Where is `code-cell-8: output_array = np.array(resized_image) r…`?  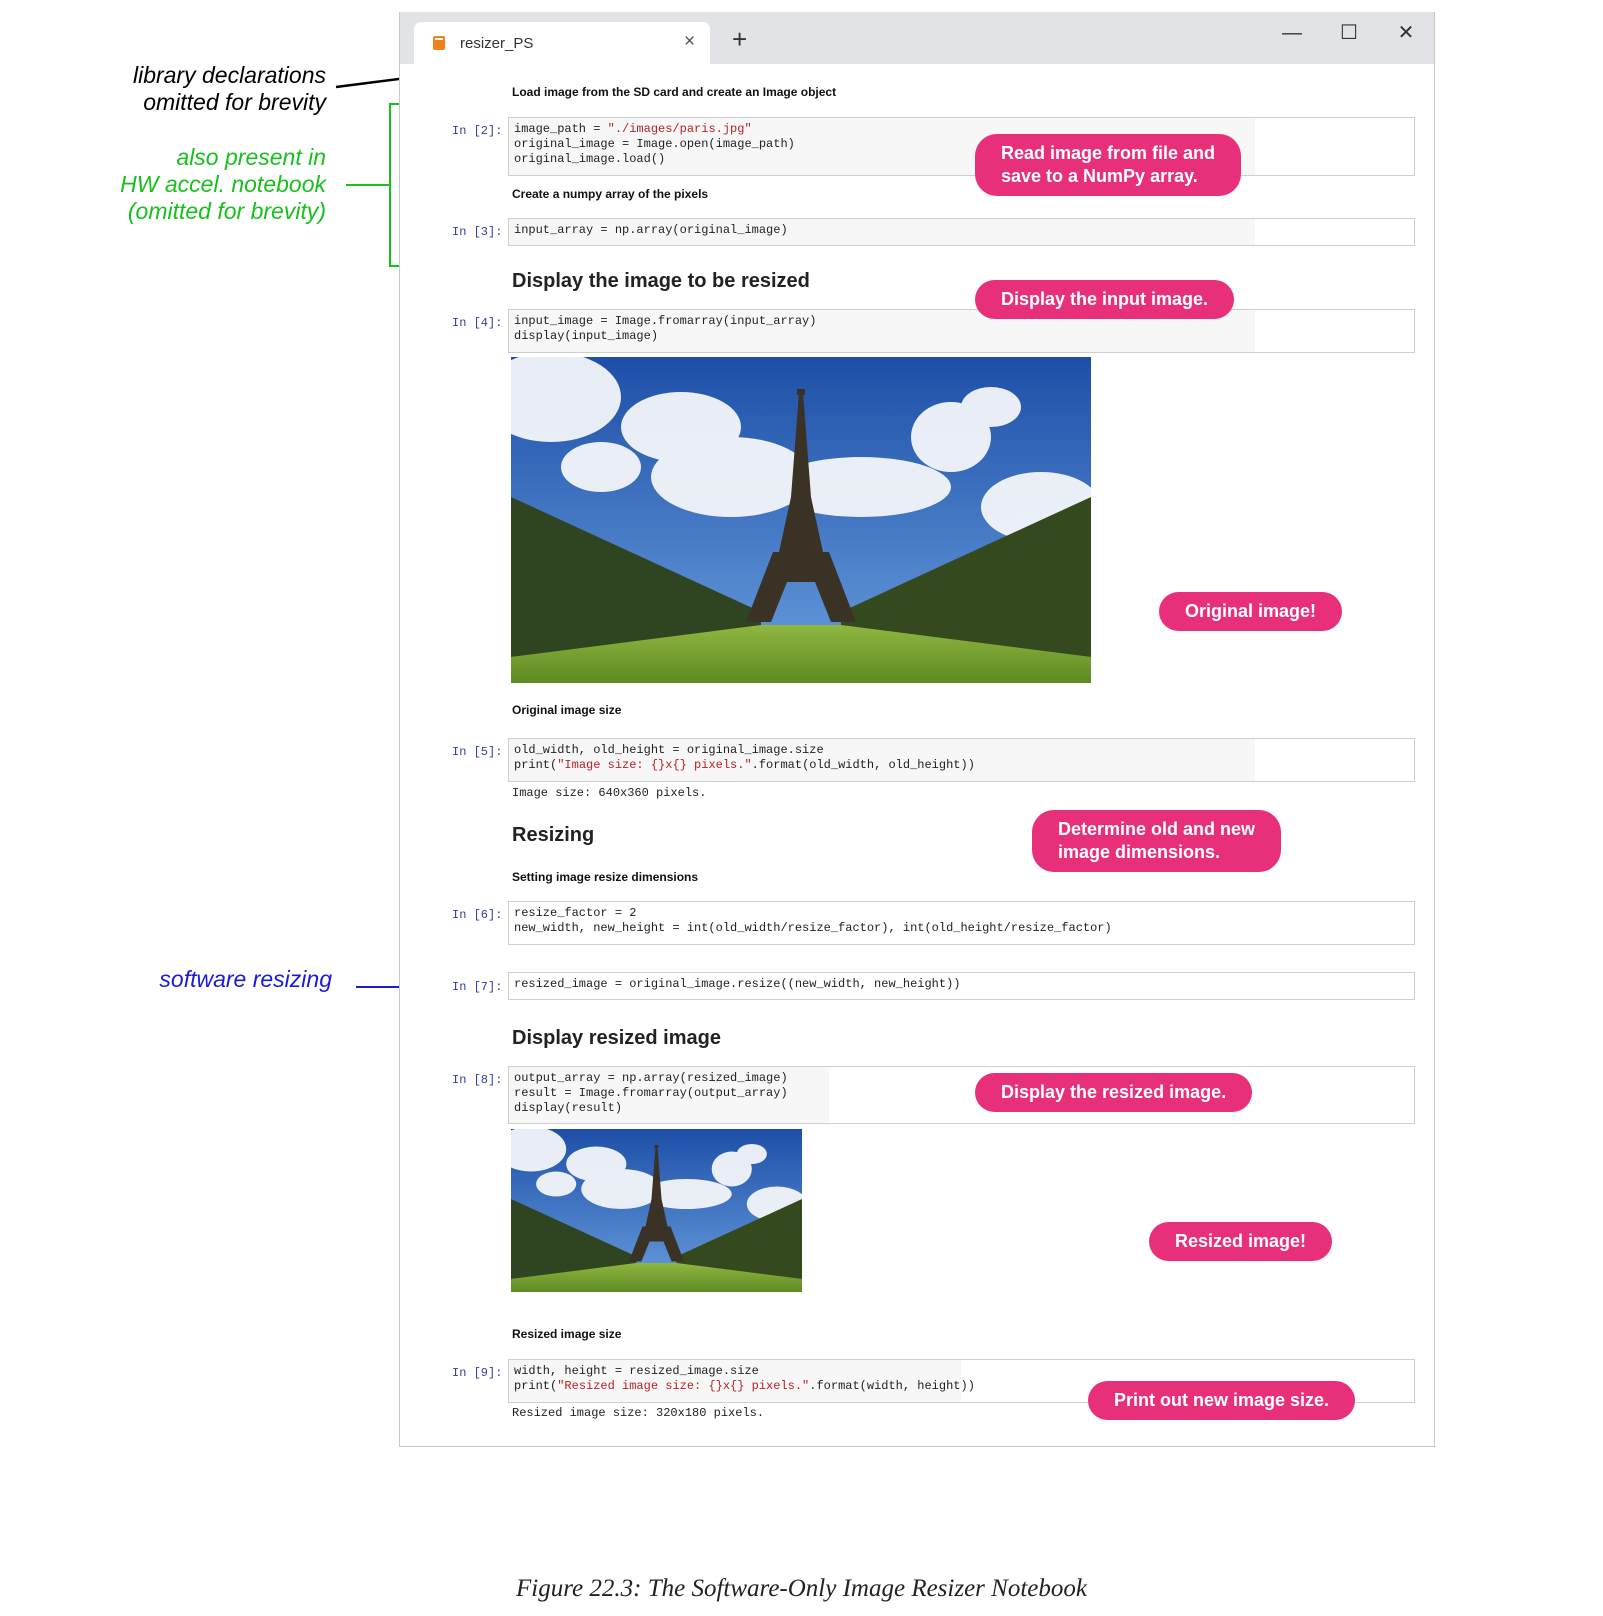 code-cell-8: output_array = np.array(resized_image) r… is located at coordinates (961, 1095).